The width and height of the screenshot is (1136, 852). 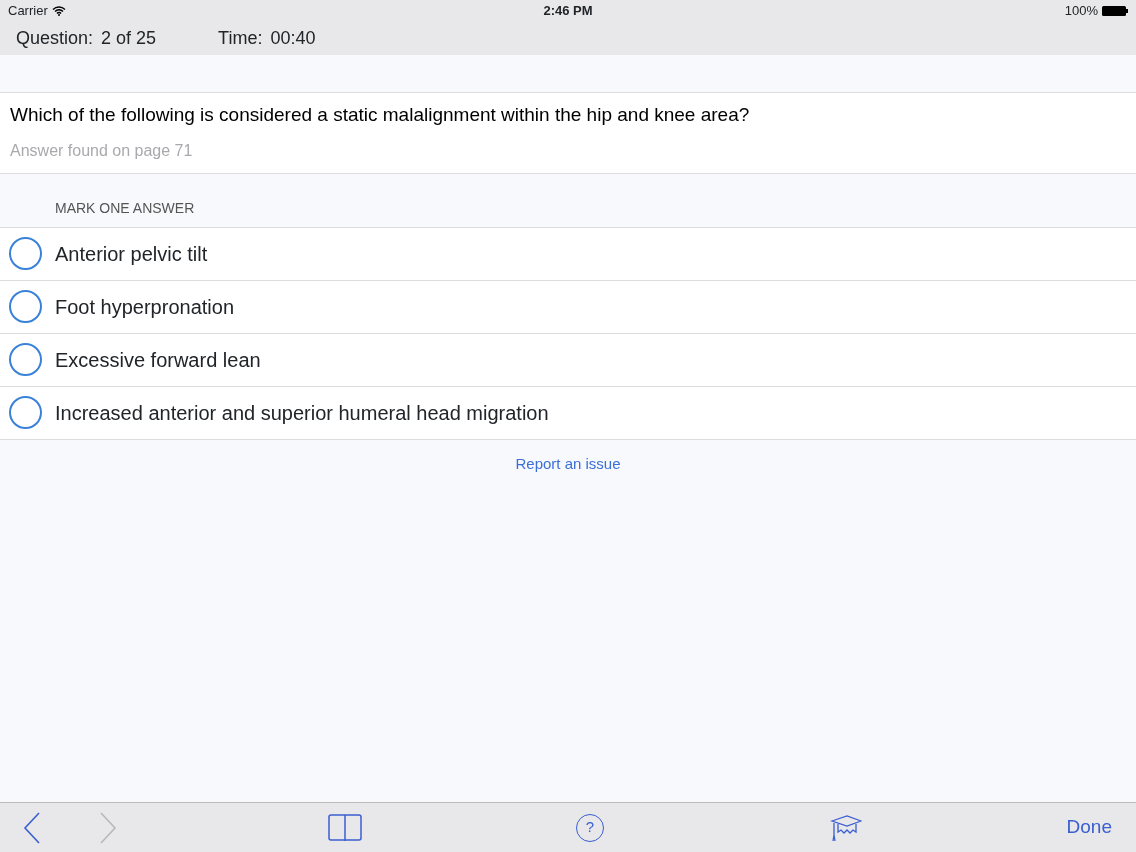 What do you see at coordinates (129, 38) in the screenshot?
I see `question-counter: 2 of 25` at bounding box center [129, 38].